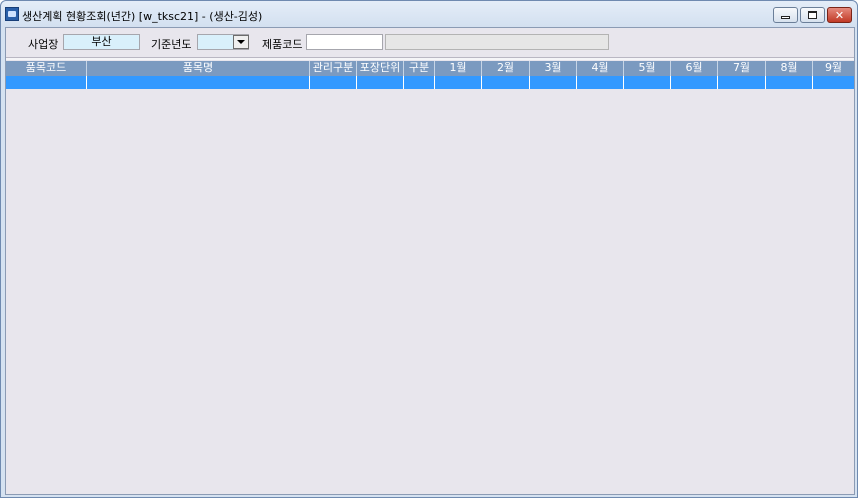 The height and width of the screenshot is (498, 858). Describe the element at coordinates (142, 16) in the screenshot. I see `window-title: 생산계획 현황조회(년간) [w_tksc21] - (생산-김성)` at that location.